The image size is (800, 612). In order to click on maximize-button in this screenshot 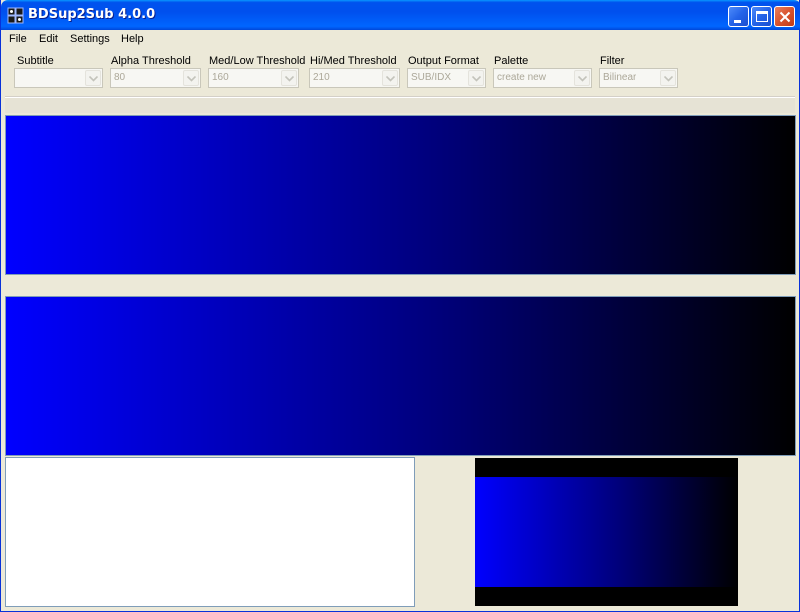, I will do `click(761, 16)`.